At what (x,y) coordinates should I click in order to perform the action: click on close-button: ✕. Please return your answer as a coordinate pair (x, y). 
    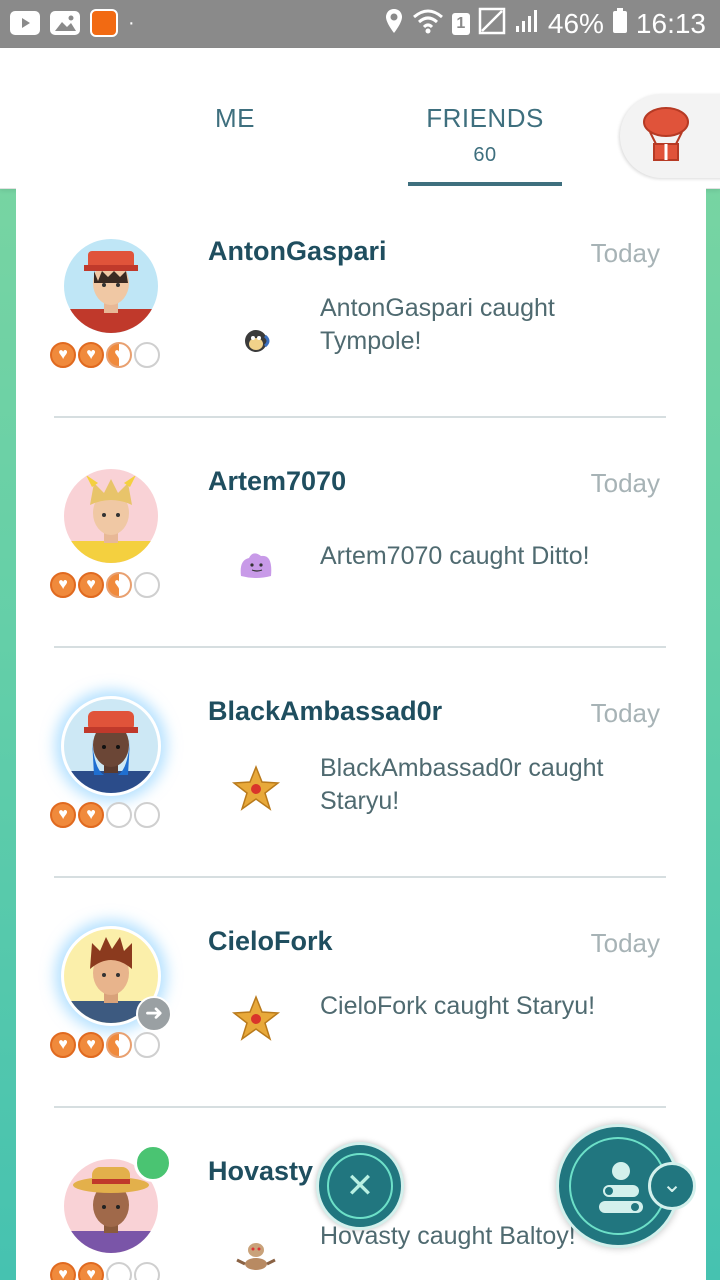
    Looking at the image, I should click on (360, 1186).